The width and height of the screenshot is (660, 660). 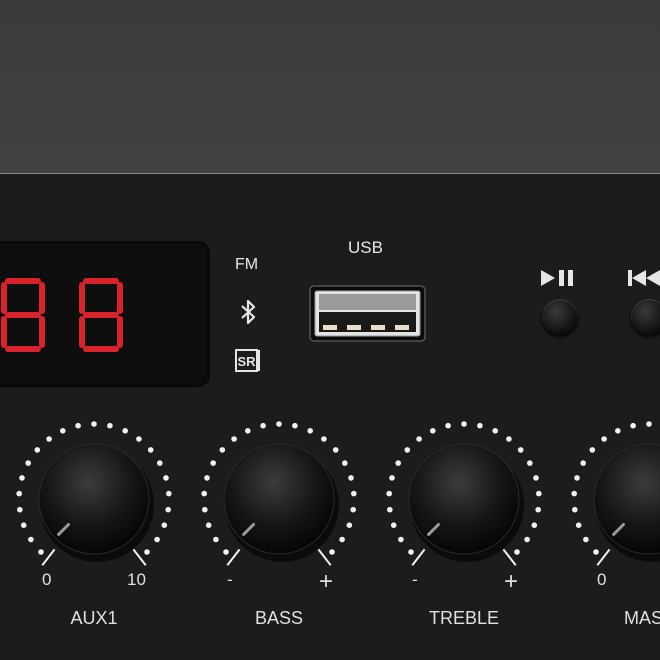 I want to click on previous-button, so click(x=645, y=317).